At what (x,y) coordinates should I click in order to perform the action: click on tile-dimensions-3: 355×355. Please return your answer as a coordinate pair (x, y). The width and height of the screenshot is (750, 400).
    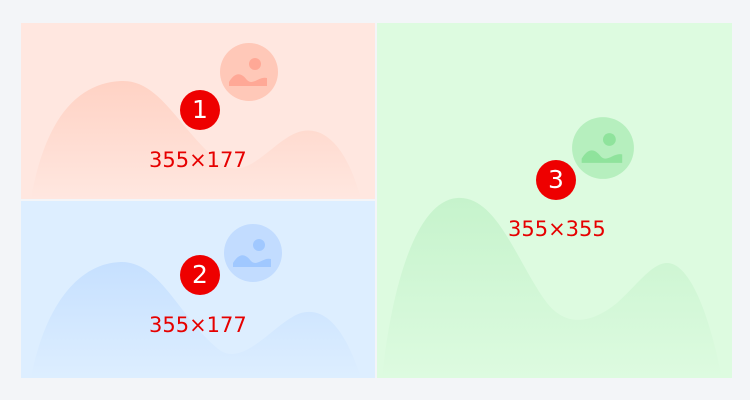
    Looking at the image, I should click on (557, 229).